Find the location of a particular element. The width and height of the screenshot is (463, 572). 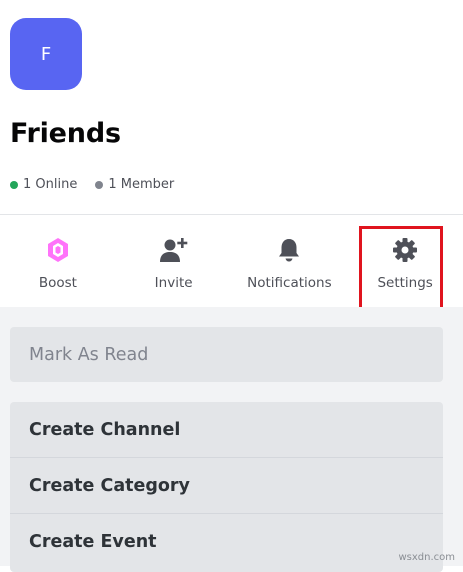

watermark: wsxdn.com is located at coordinates (426, 557).